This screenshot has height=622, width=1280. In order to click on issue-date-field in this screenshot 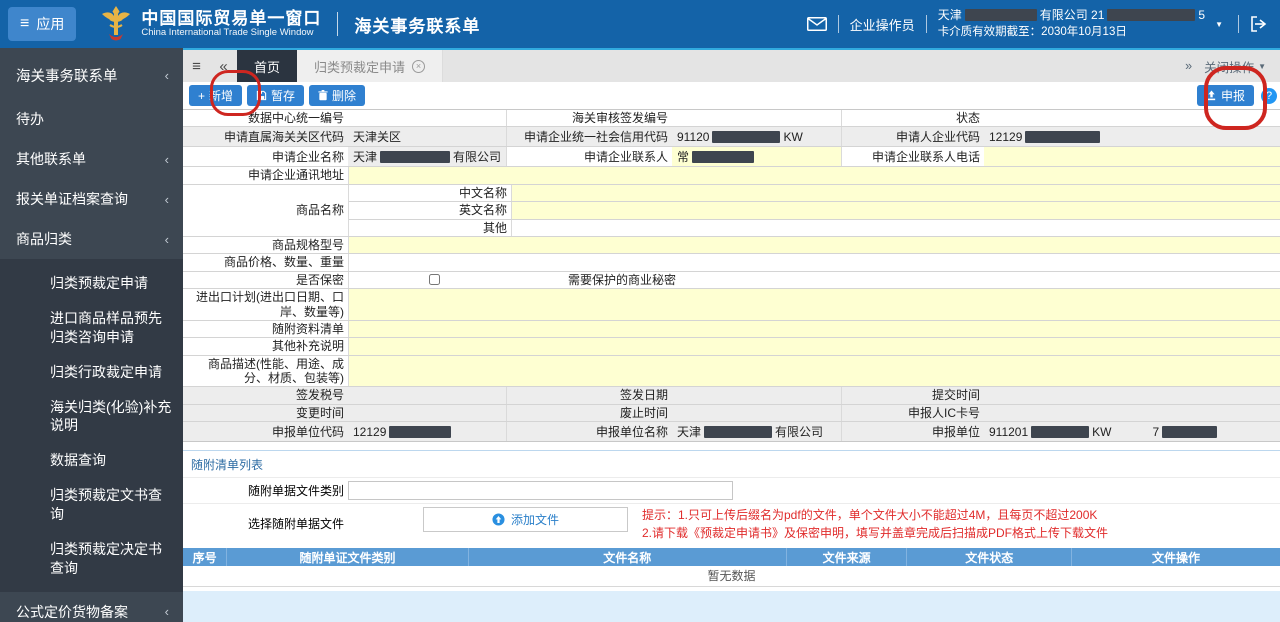, I will do `click(756, 395)`.